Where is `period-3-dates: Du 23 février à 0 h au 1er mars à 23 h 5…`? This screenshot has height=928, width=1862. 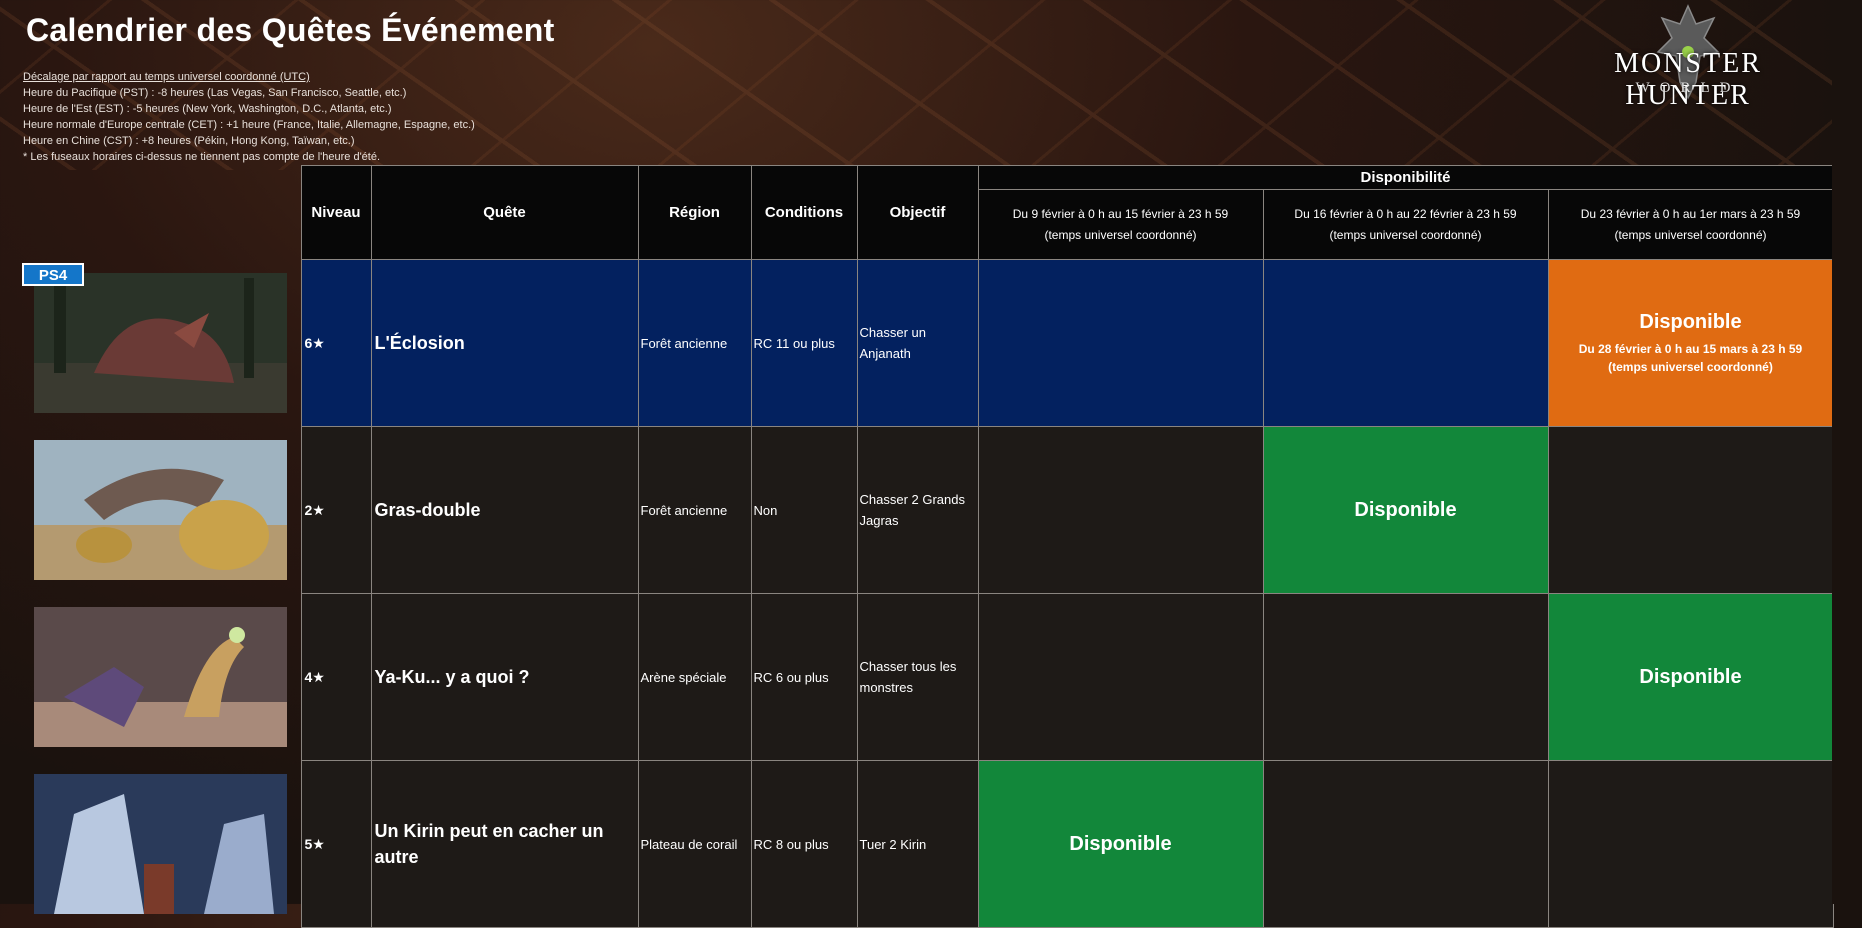 period-3-dates: Du 23 février à 0 h au 1er mars à 23 h 5… is located at coordinates (1690, 213).